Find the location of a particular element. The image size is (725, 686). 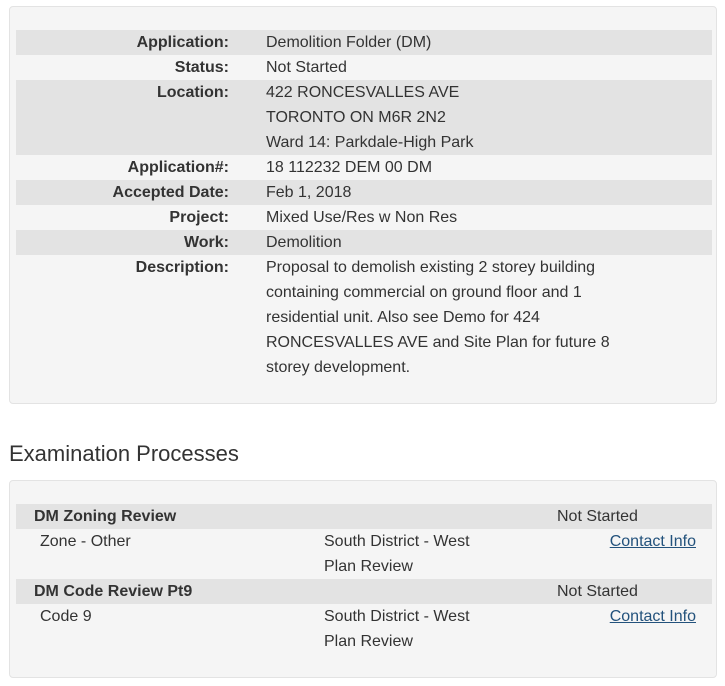

accepted-date-row: Accepted Date: Feb 1, 2018 is located at coordinates (364, 192).